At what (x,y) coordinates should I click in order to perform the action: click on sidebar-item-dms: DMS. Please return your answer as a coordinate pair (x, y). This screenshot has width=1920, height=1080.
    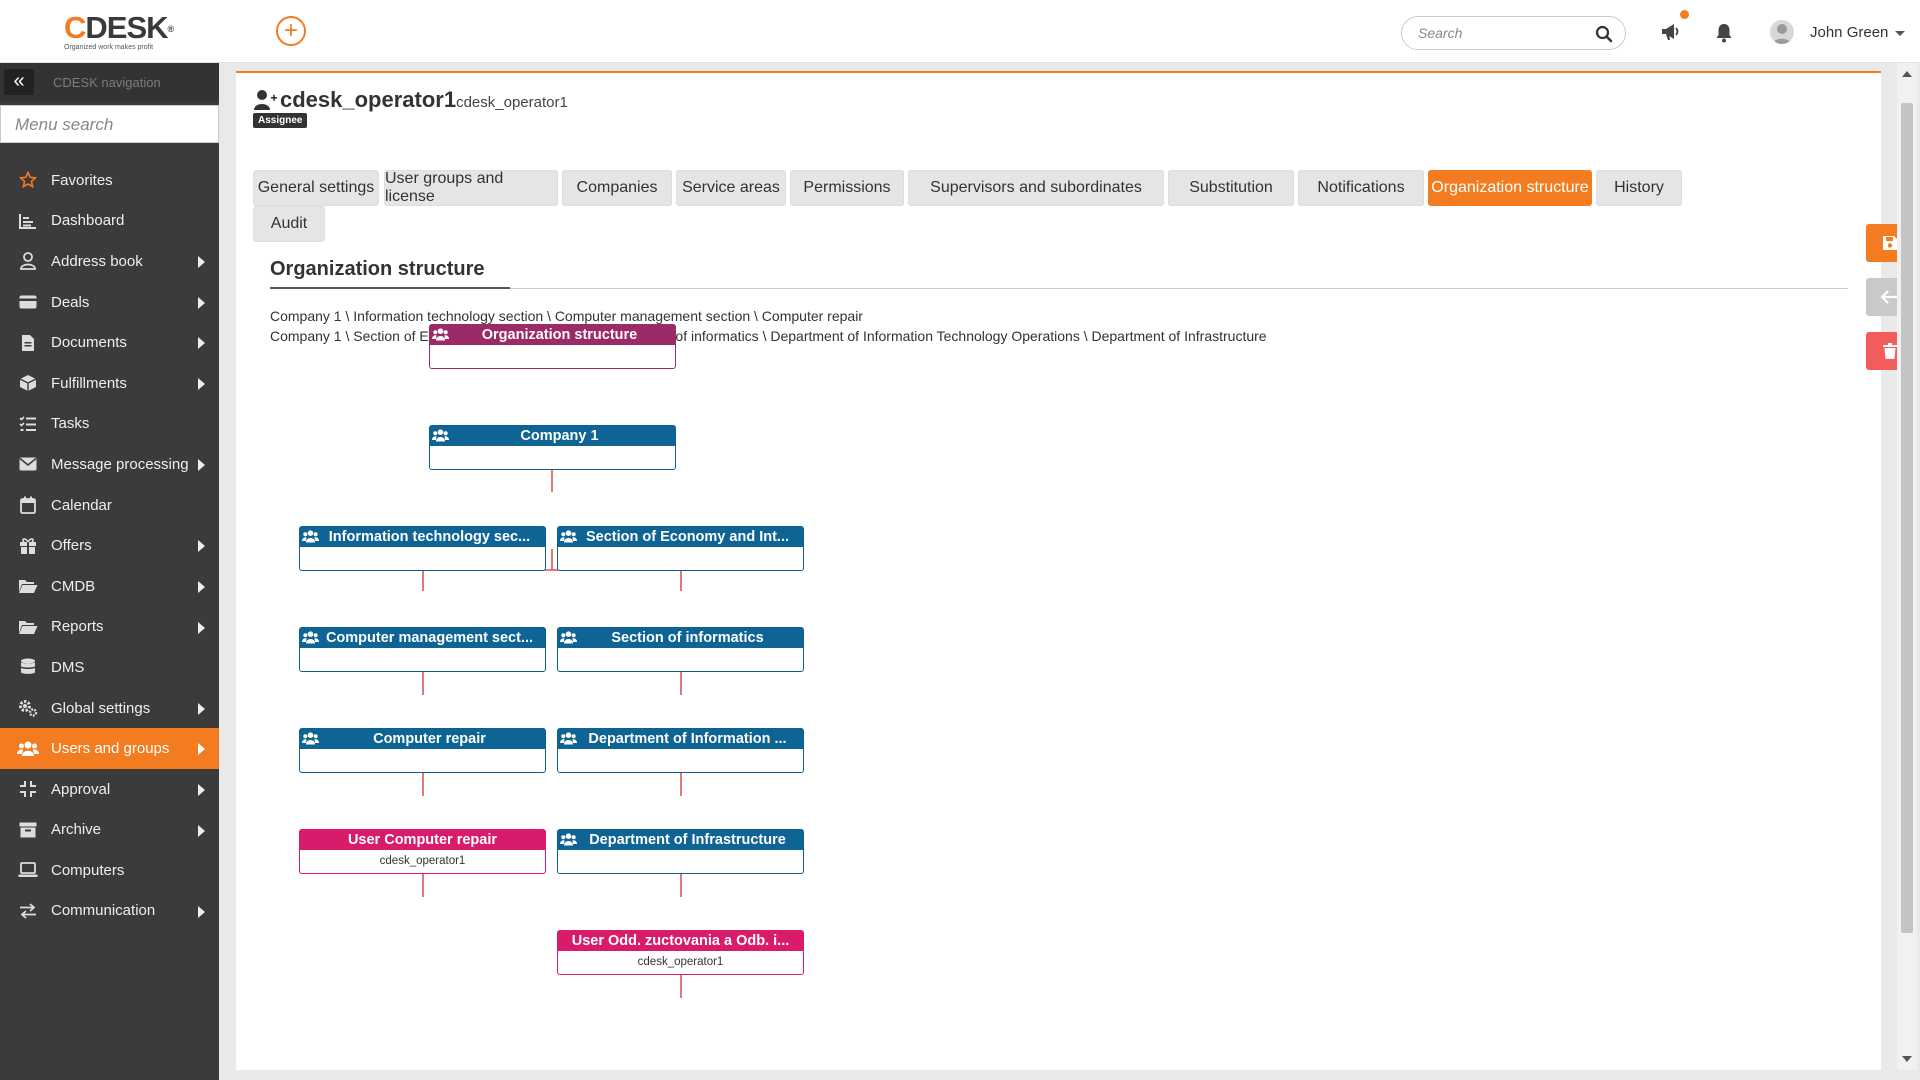
    Looking at the image, I should click on (109, 667).